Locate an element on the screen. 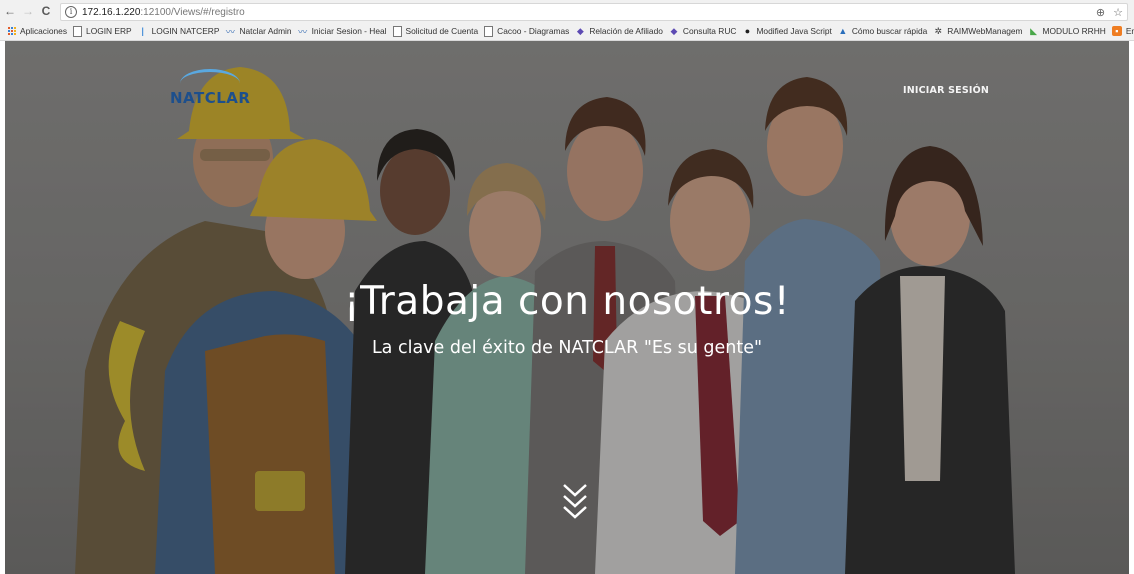  back-button: ← is located at coordinates (10, 11).